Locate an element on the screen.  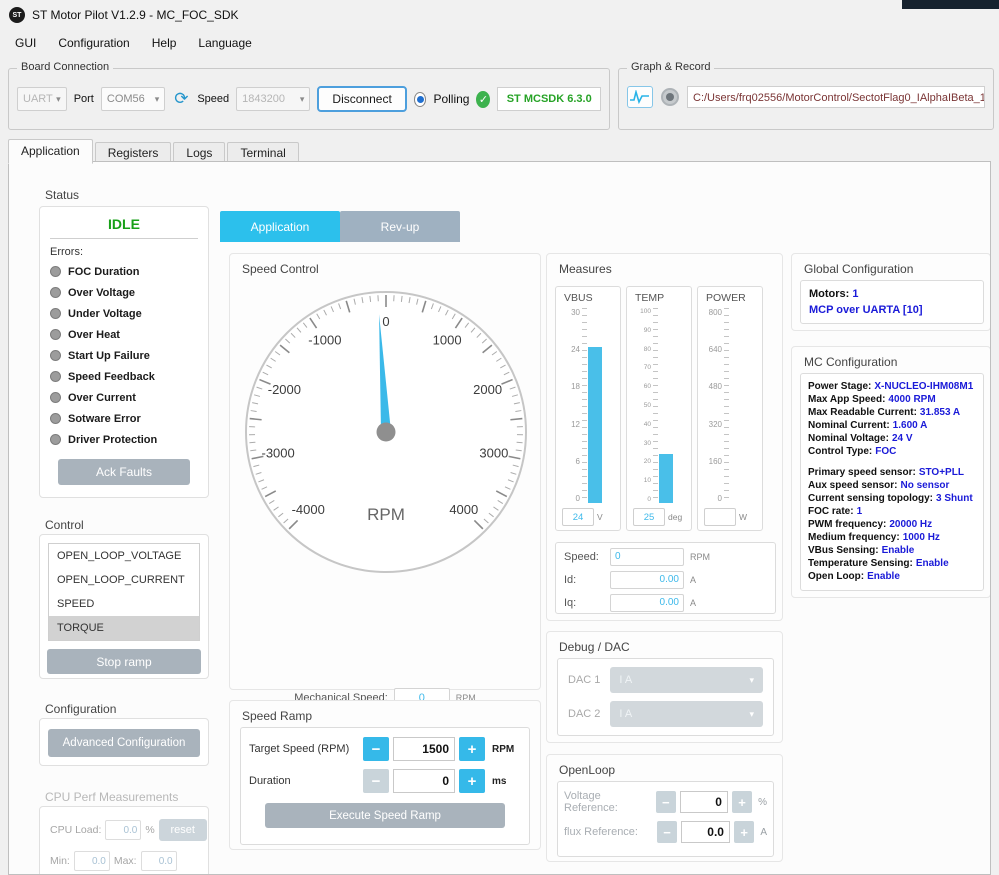
flux-plus-button: + is located at coordinates (744, 832).